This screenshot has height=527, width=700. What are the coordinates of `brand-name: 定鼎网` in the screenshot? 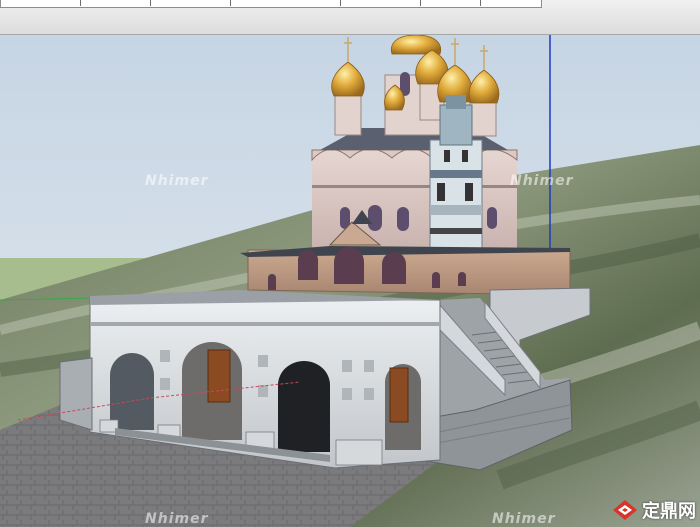 It's located at (669, 511).